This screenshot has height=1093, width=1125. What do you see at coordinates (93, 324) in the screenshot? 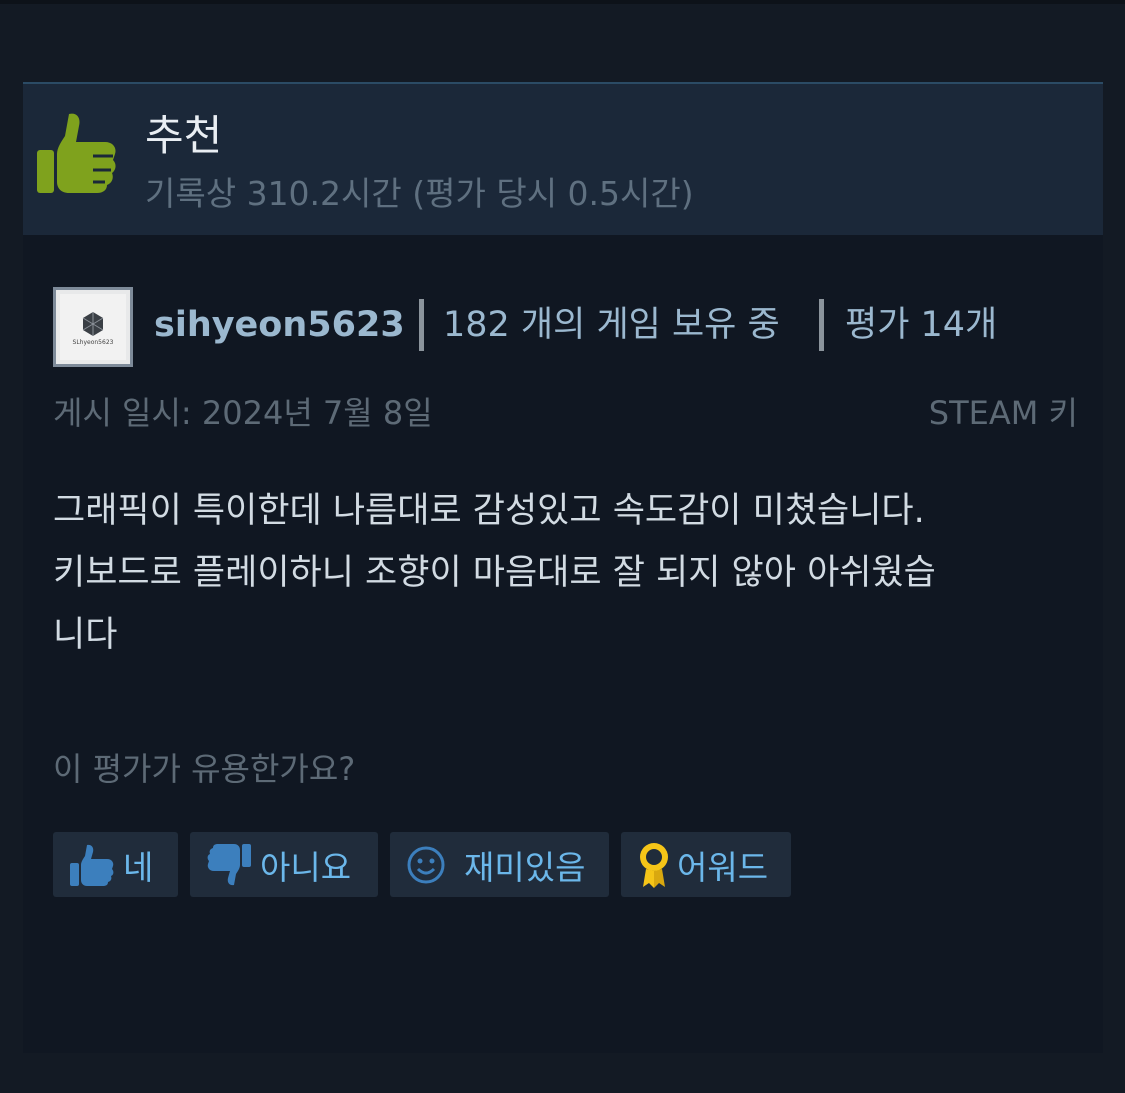
I see `avatar-logo-icon` at bounding box center [93, 324].